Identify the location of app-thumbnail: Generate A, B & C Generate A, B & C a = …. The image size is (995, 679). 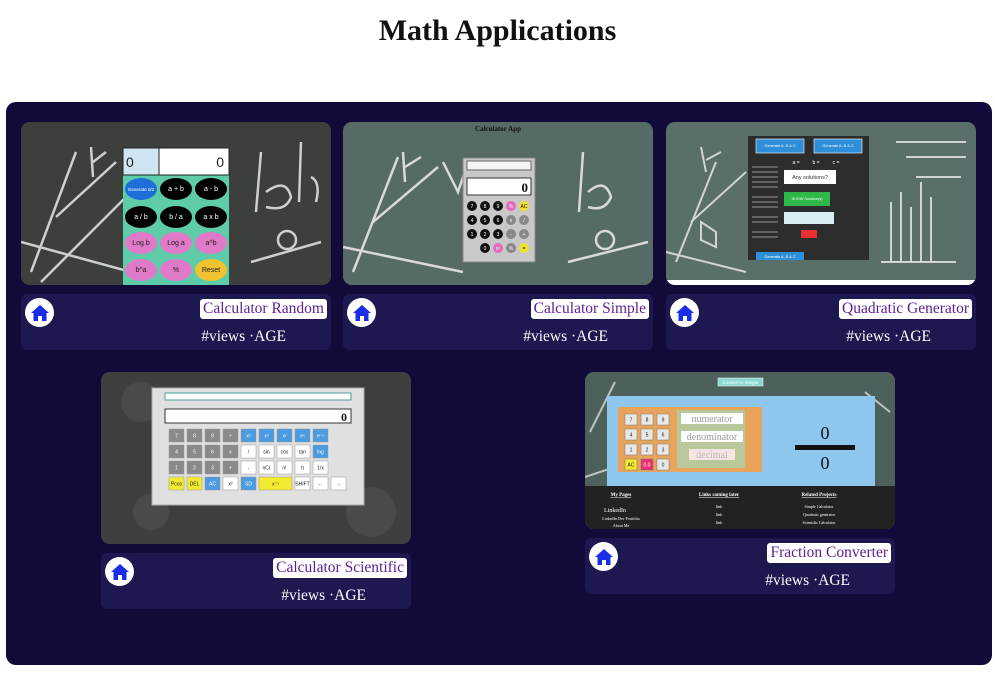
(821, 203).